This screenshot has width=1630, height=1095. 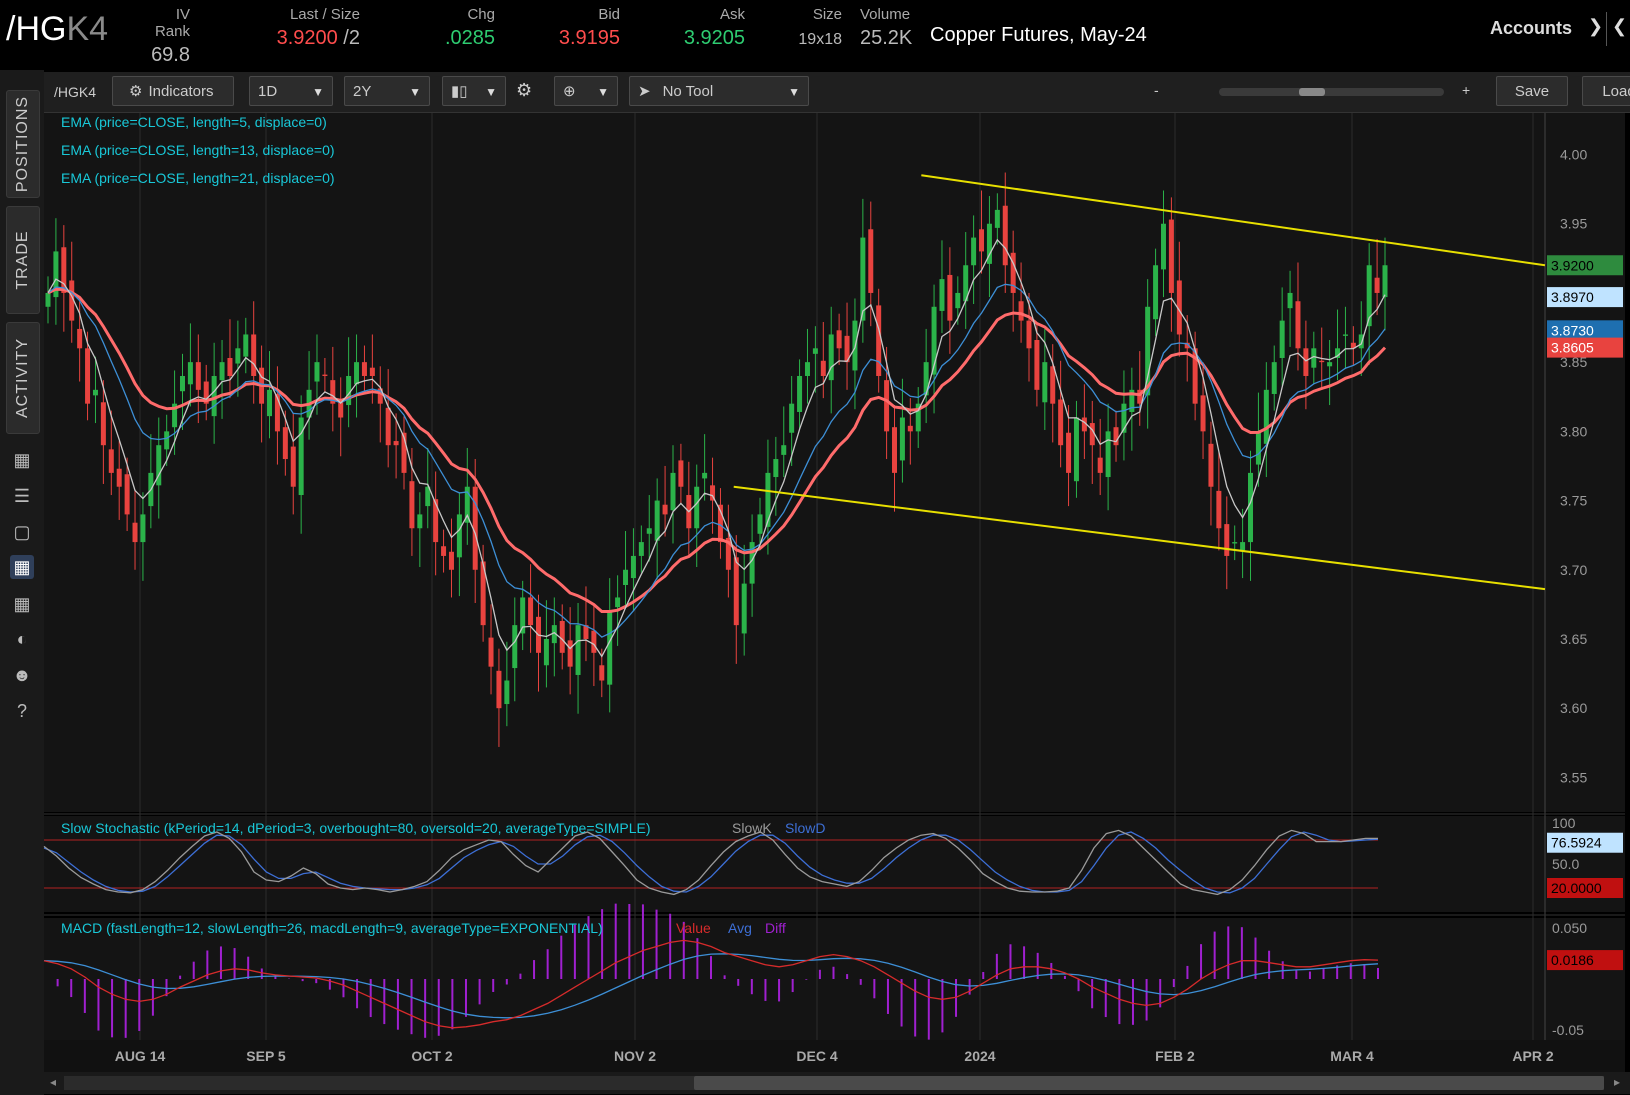 What do you see at coordinates (1595, 26) in the screenshot?
I see `chevron-down-icon: ❯` at bounding box center [1595, 26].